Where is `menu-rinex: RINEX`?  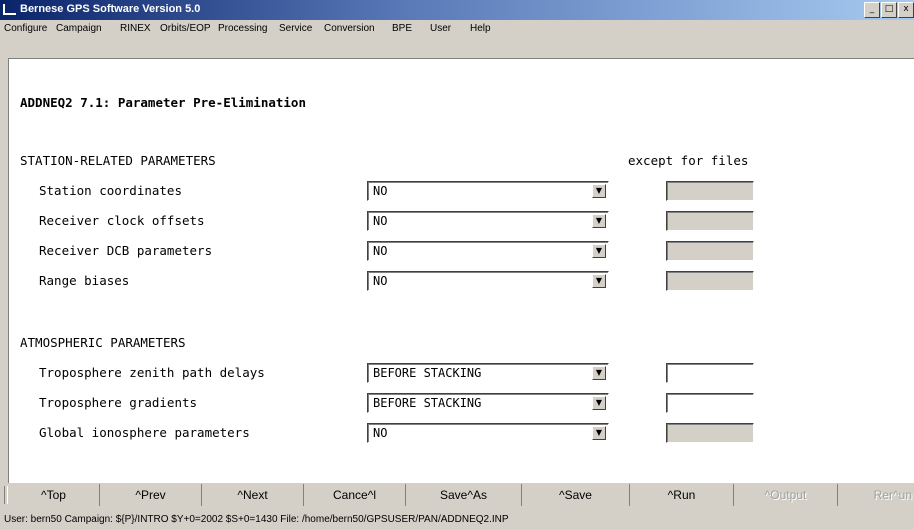
menu-rinex: RINEX is located at coordinates (135, 28).